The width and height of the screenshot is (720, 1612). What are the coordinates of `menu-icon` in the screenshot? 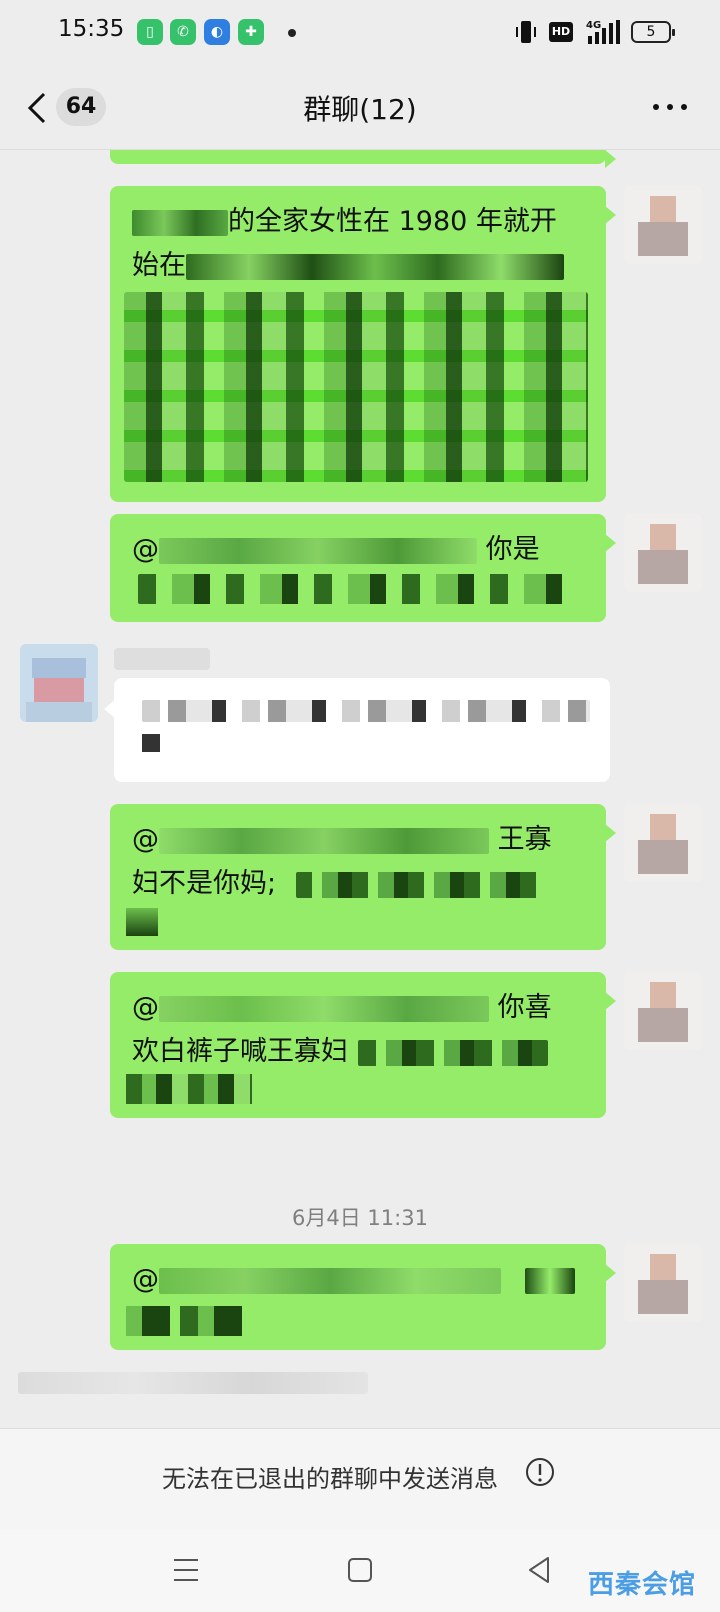 It's located at (186, 1570).